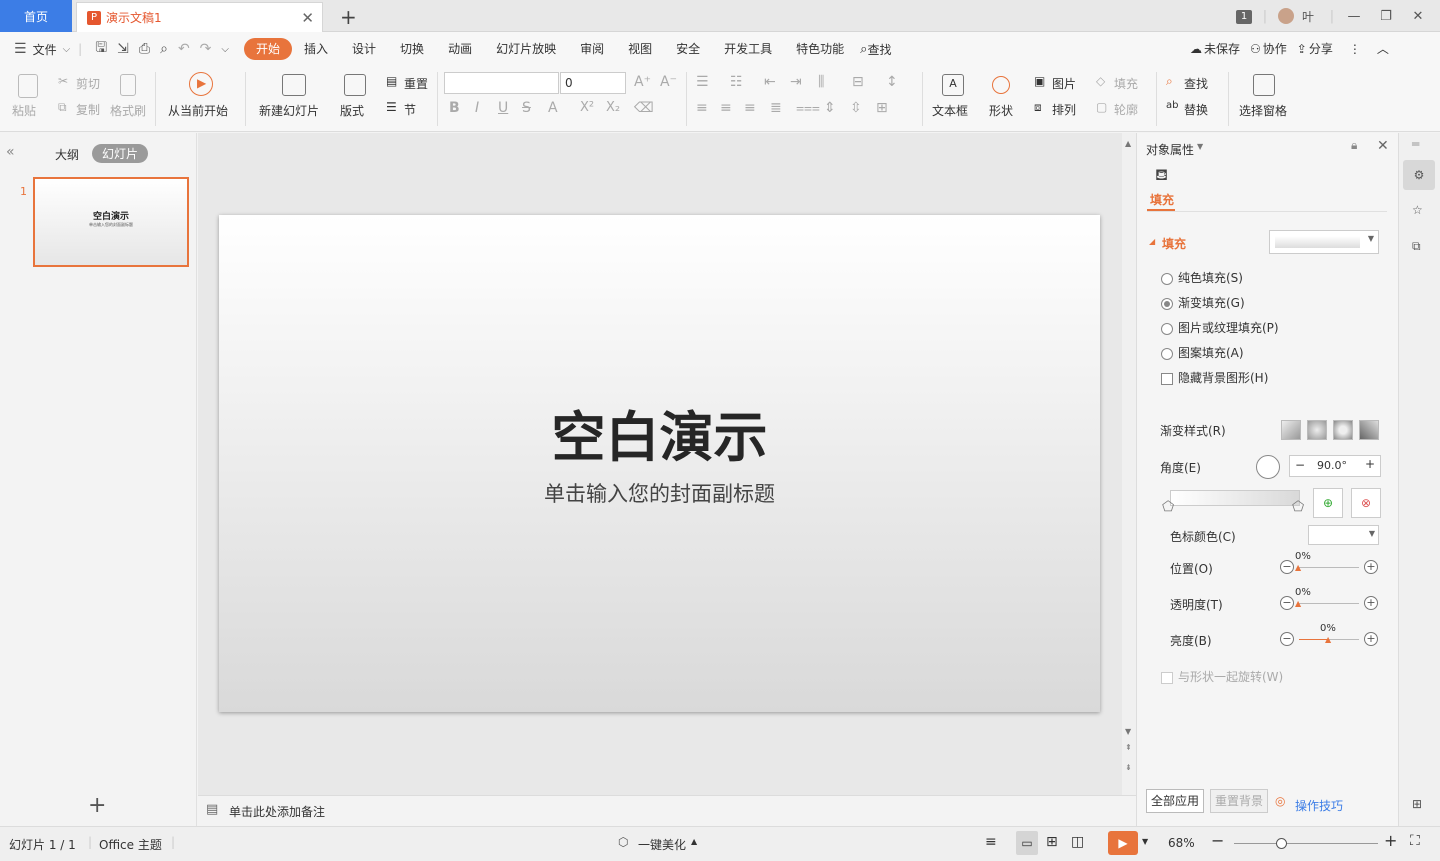  Describe the element at coordinates (856, 108) in the screenshot. I see `columns-icon: ⇳` at that location.